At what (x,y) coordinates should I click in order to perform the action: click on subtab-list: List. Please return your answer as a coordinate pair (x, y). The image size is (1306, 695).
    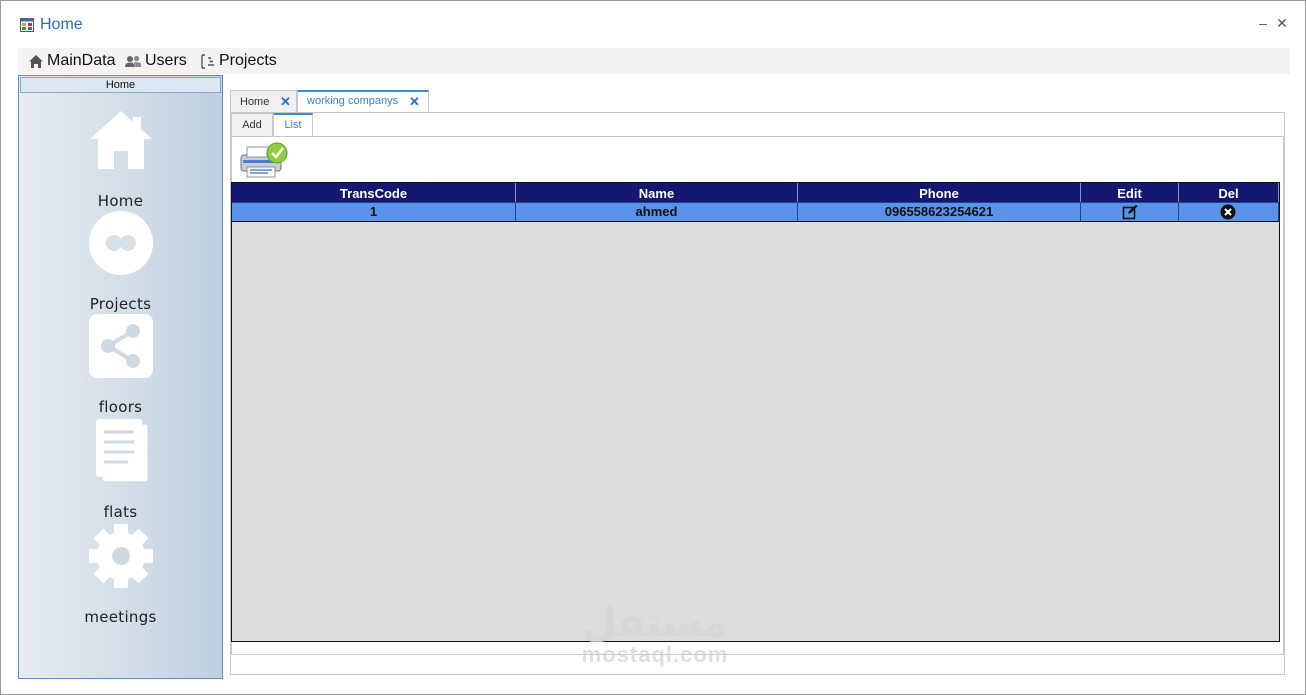
    Looking at the image, I should click on (293, 125).